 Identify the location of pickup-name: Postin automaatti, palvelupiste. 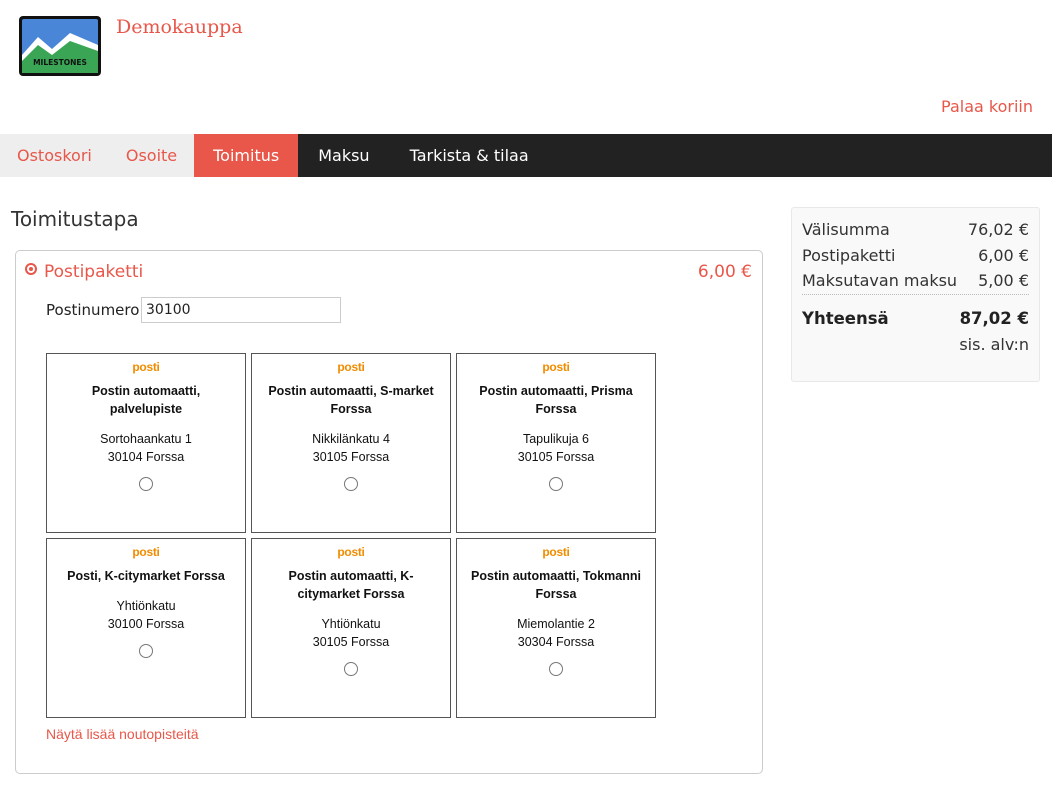
(146, 400).